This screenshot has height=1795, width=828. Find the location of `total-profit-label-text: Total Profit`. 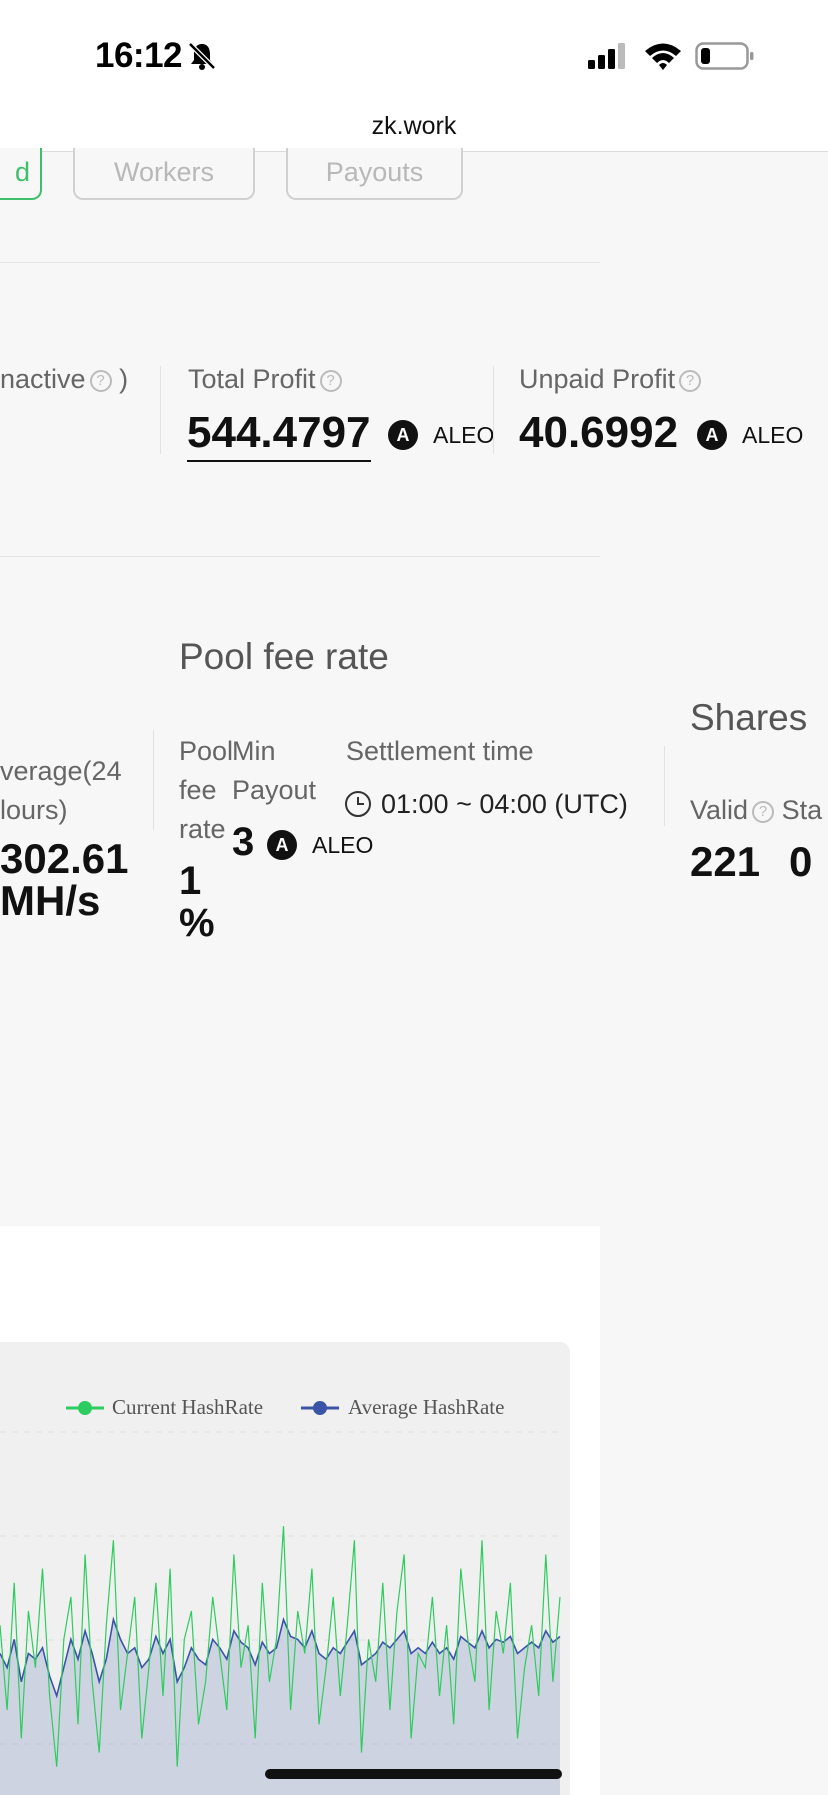

total-profit-label-text: Total Profit is located at coordinates (252, 379).